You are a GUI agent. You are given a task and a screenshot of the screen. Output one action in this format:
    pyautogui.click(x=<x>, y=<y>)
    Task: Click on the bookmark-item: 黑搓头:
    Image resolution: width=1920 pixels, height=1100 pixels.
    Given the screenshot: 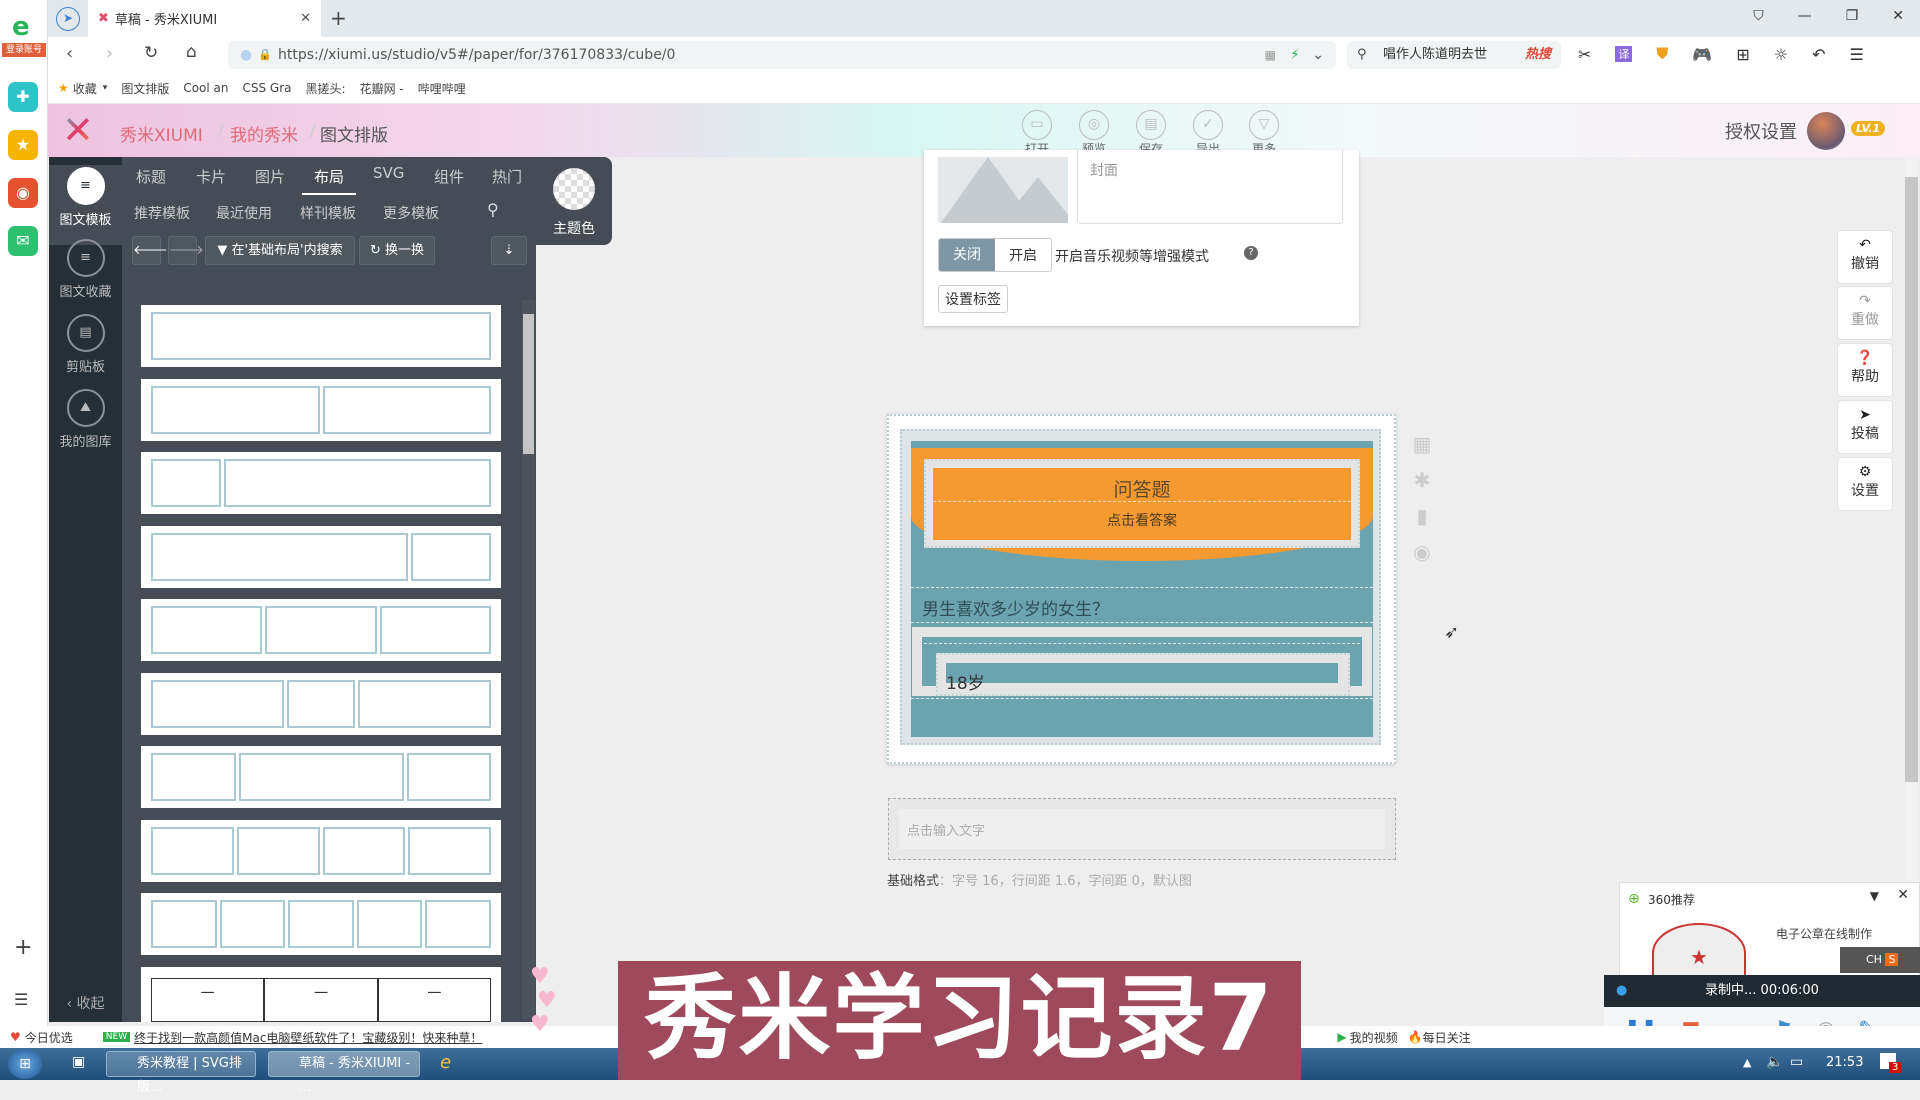 What is the action you would take?
    pyautogui.click(x=326, y=88)
    